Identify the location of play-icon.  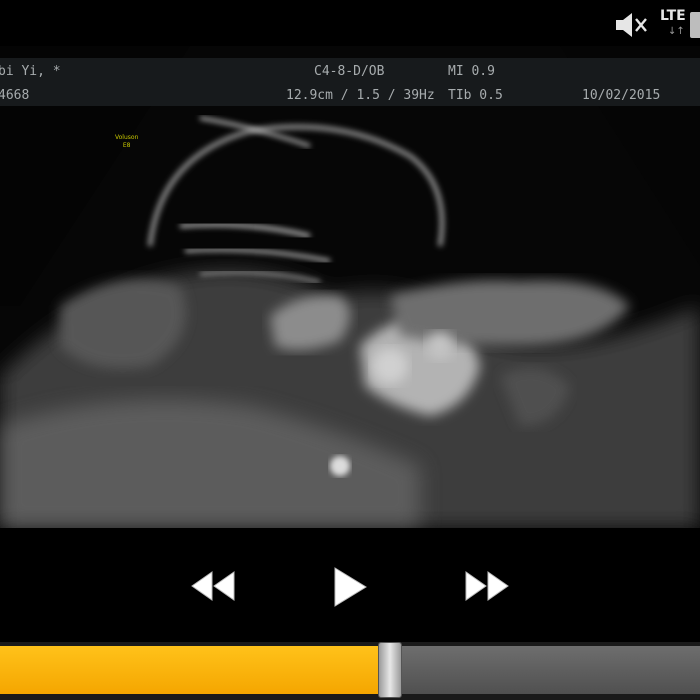
(350, 587).